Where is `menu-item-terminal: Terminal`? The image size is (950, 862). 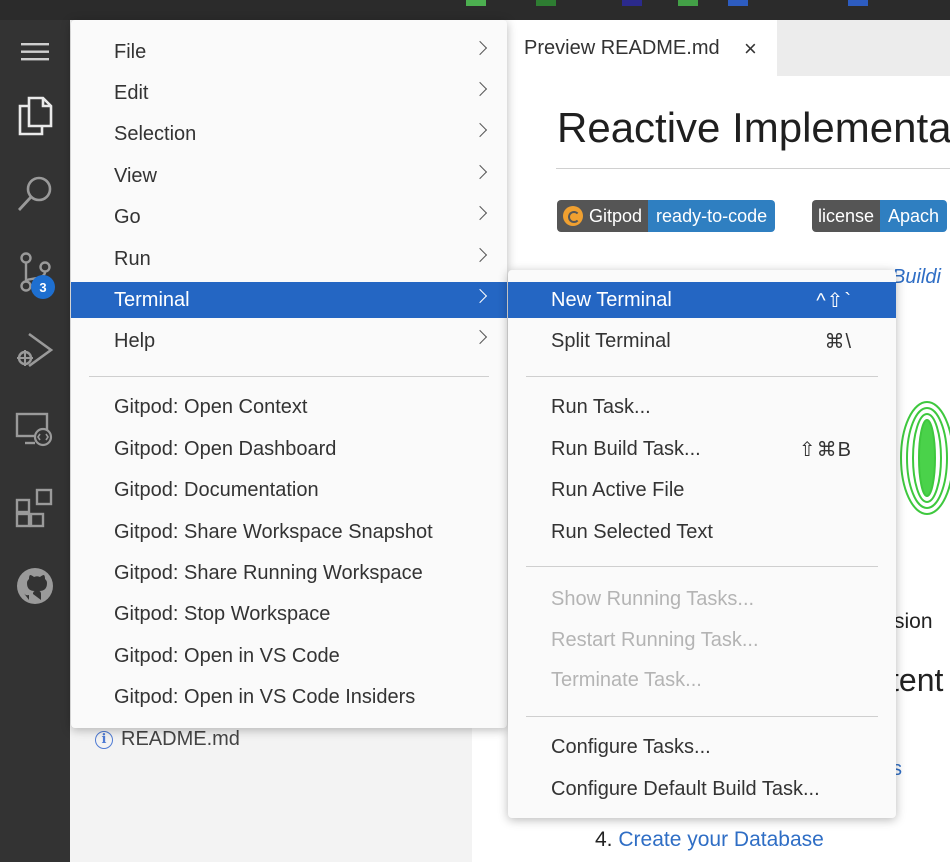
menu-item-terminal: Terminal is located at coordinates (289, 300).